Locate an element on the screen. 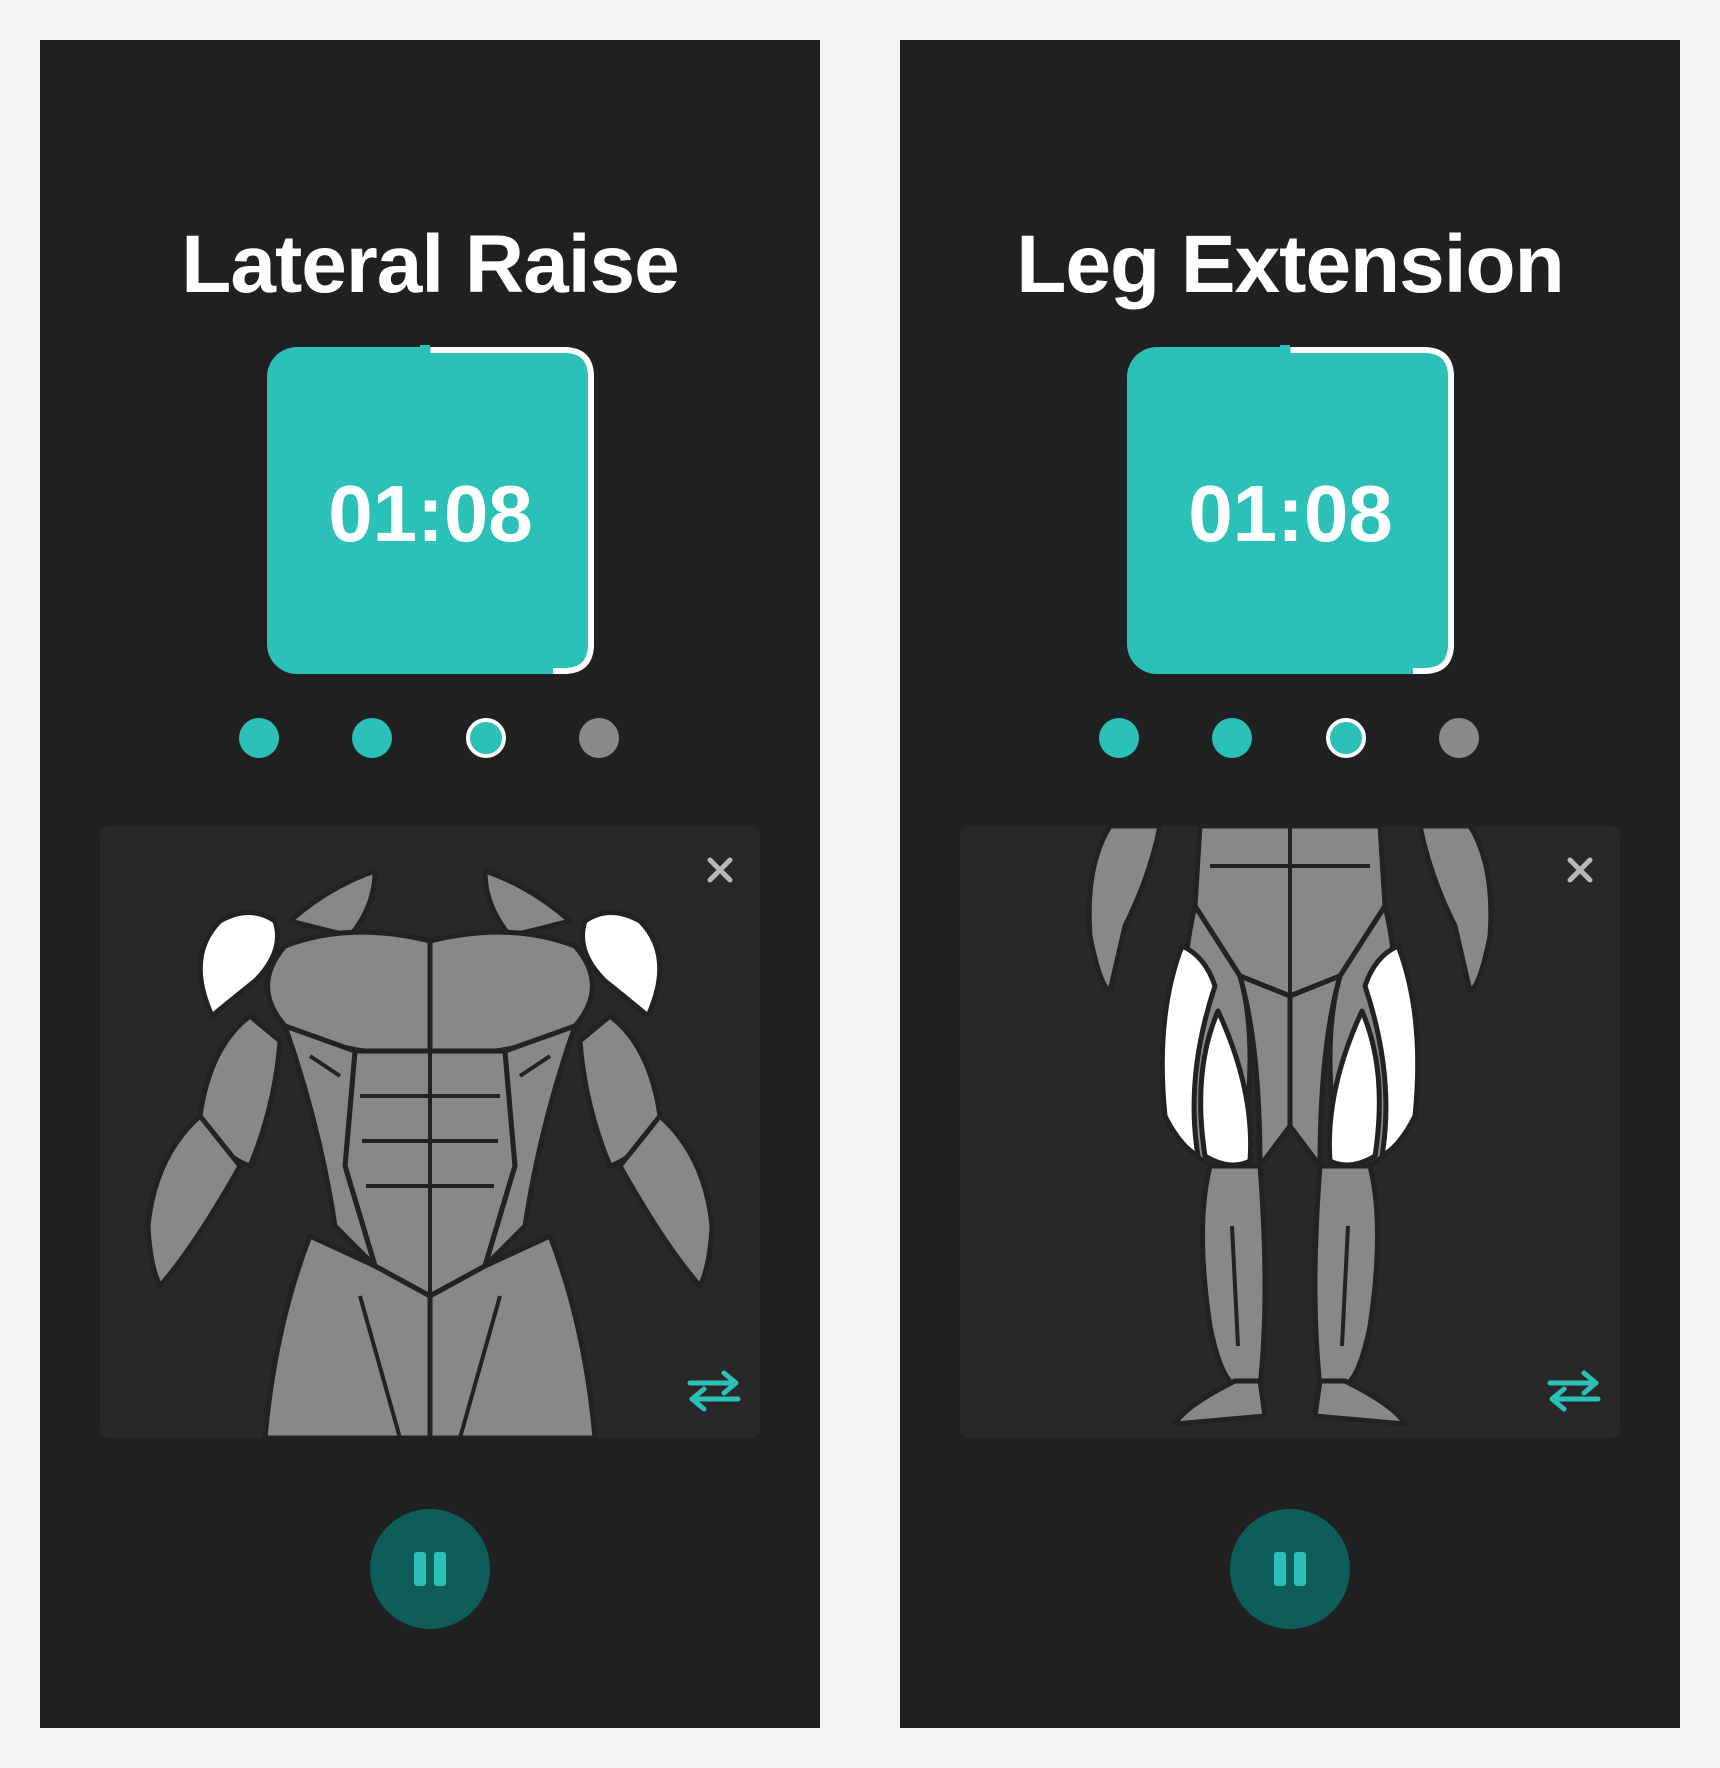  exercise-title: Lateral Raise is located at coordinates (430, 264).